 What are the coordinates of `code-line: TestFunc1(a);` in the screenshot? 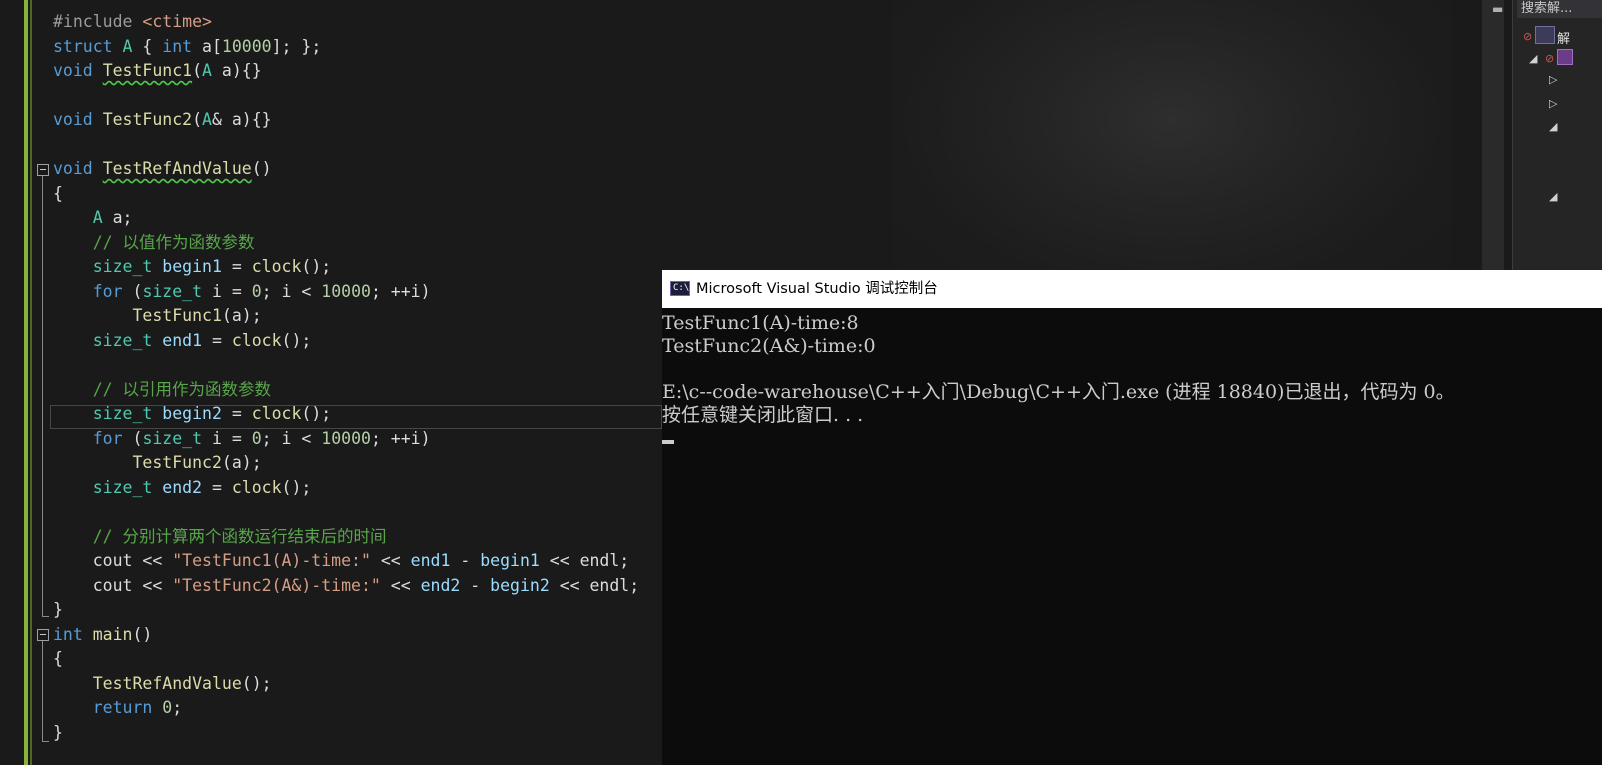 It's located at (157, 315).